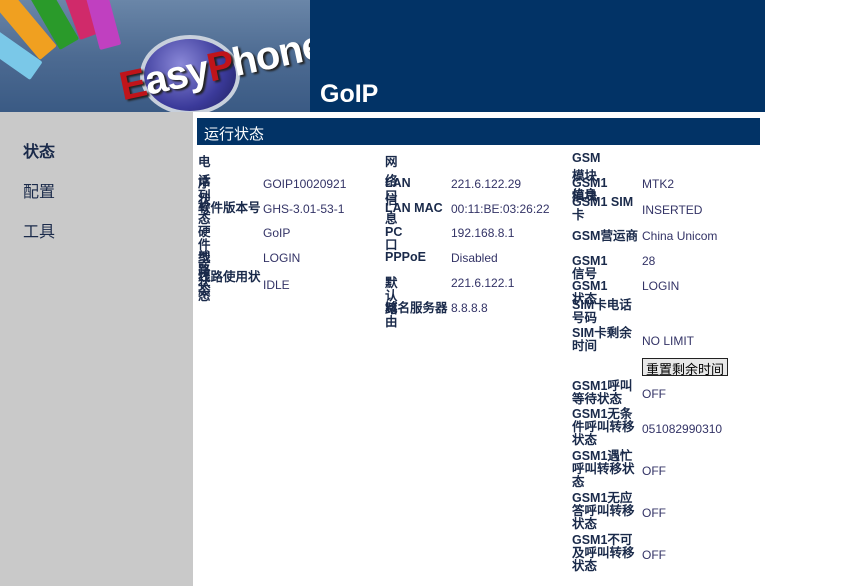  Describe the element at coordinates (603, 469) in the screenshot. I see `field-label: GSM1遇忙呼叫转移状态` at that location.